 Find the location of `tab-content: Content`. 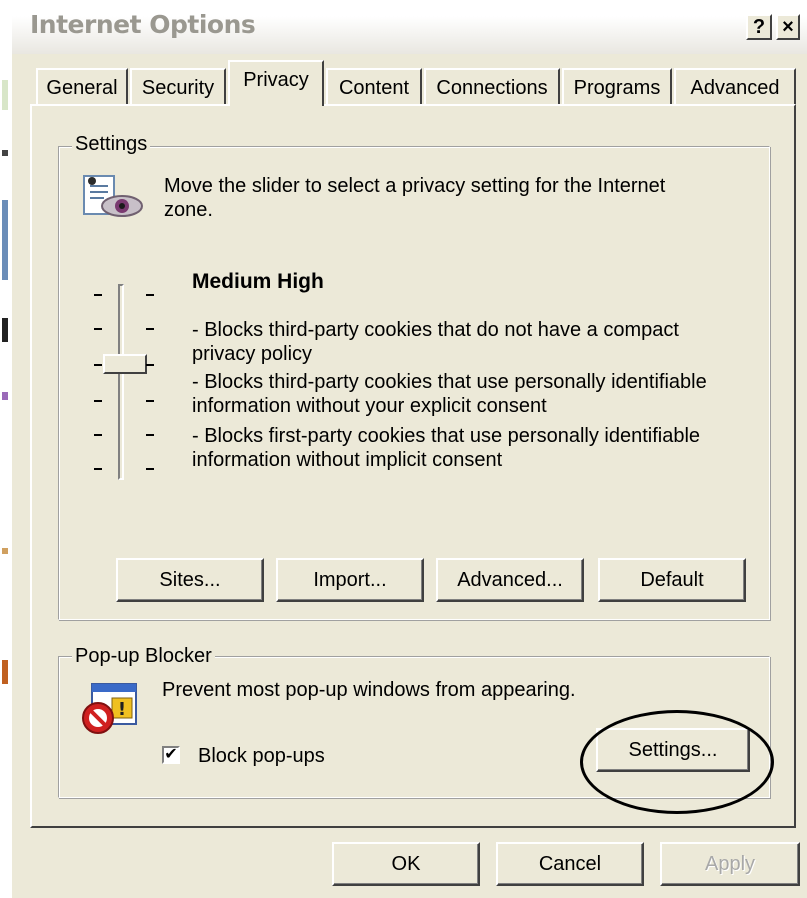

tab-content: Content is located at coordinates (374, 86).